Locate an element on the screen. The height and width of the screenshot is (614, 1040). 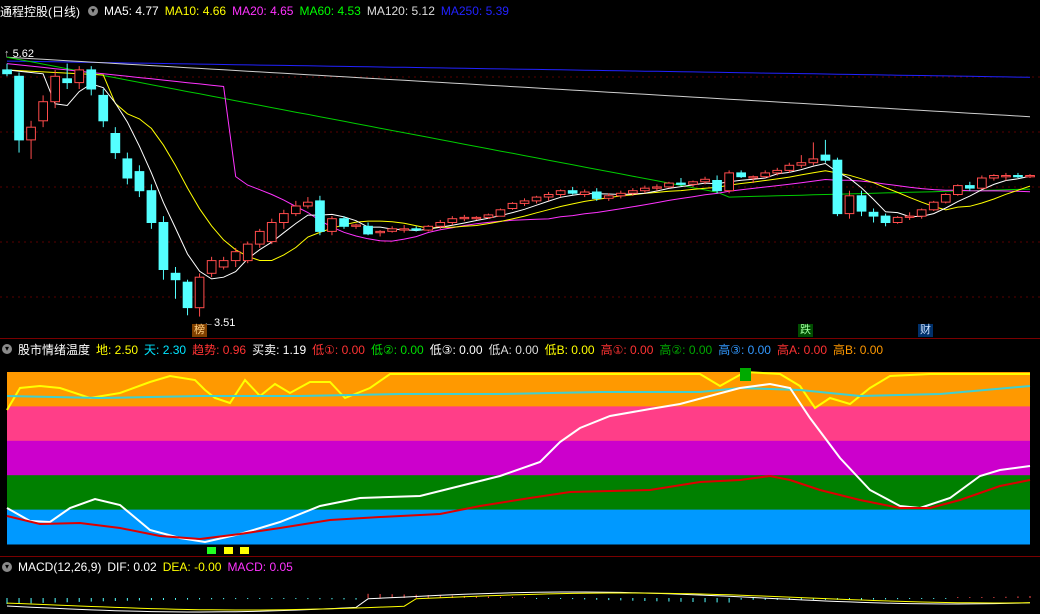
marker-die: 跌 is located at coordinates (805, 330).